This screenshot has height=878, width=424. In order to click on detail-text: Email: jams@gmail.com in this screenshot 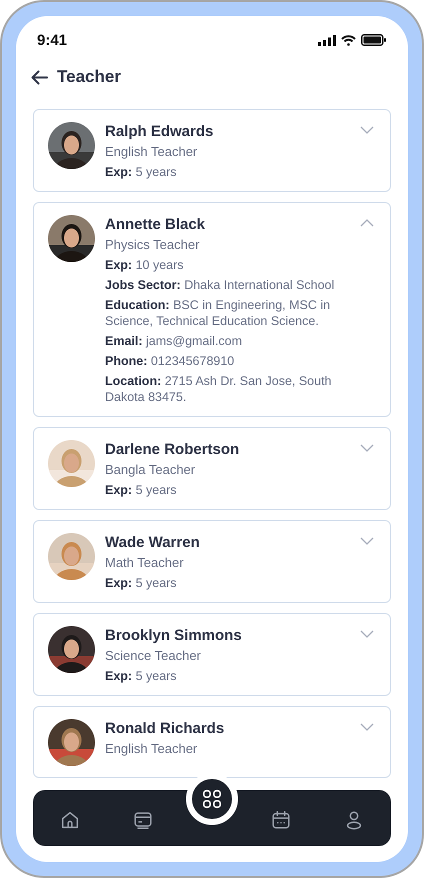, I will do `click(174, 341)`.